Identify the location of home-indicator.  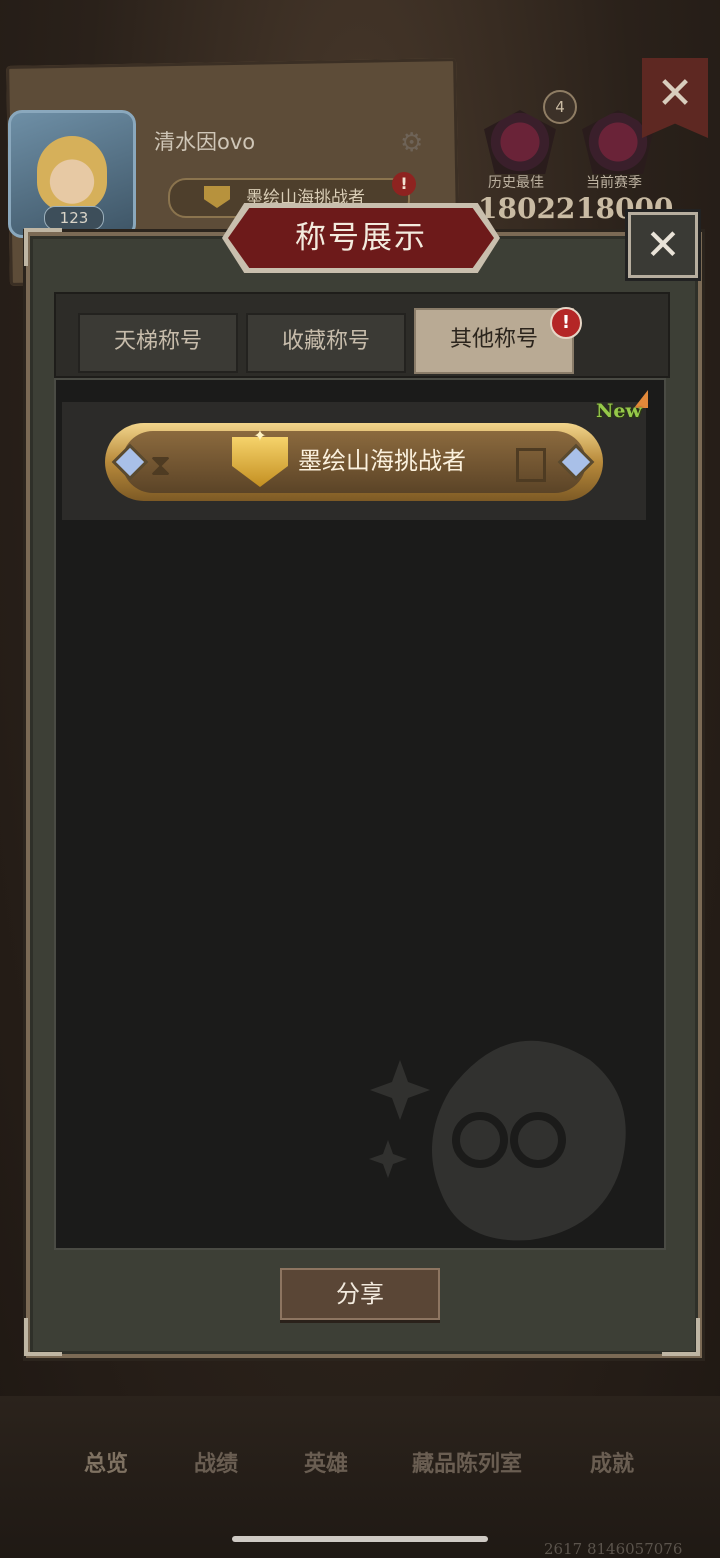
(360, 1539).